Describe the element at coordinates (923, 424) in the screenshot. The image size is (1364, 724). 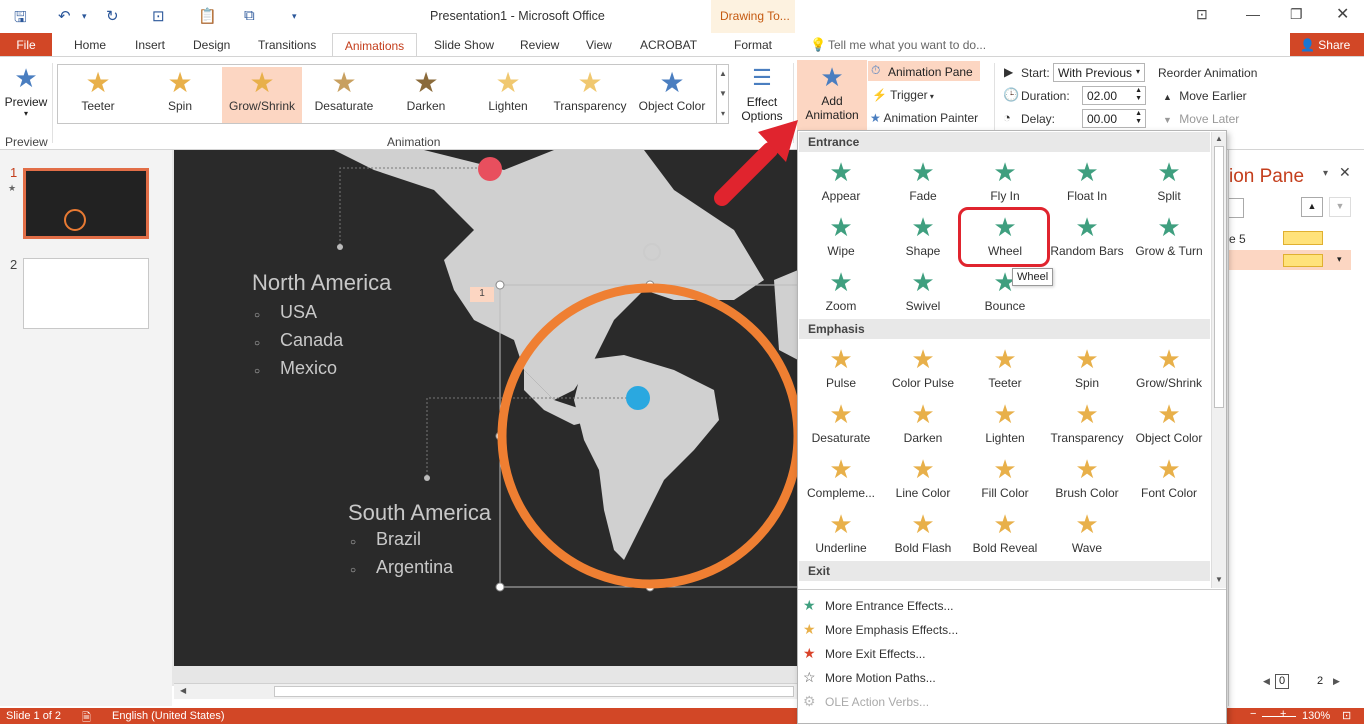
I see `effect-darken: ★ Darken` at that location.